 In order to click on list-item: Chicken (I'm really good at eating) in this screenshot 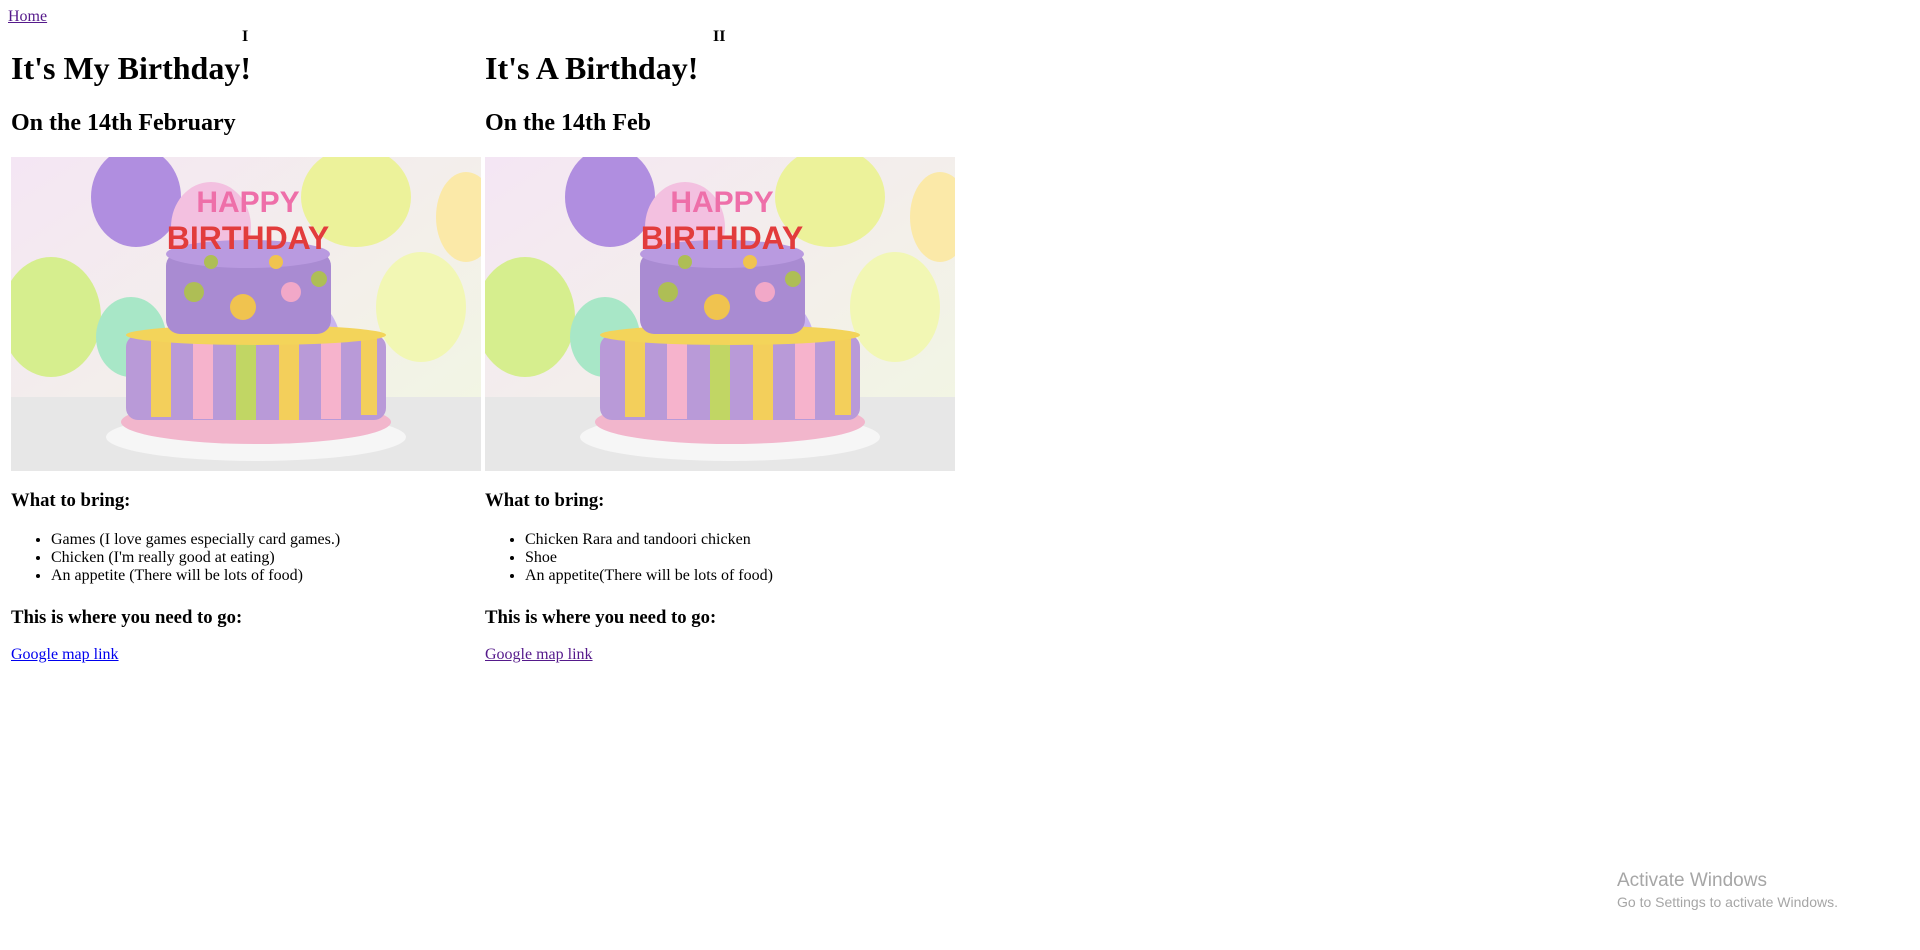, I will do `click(195, 558)`.